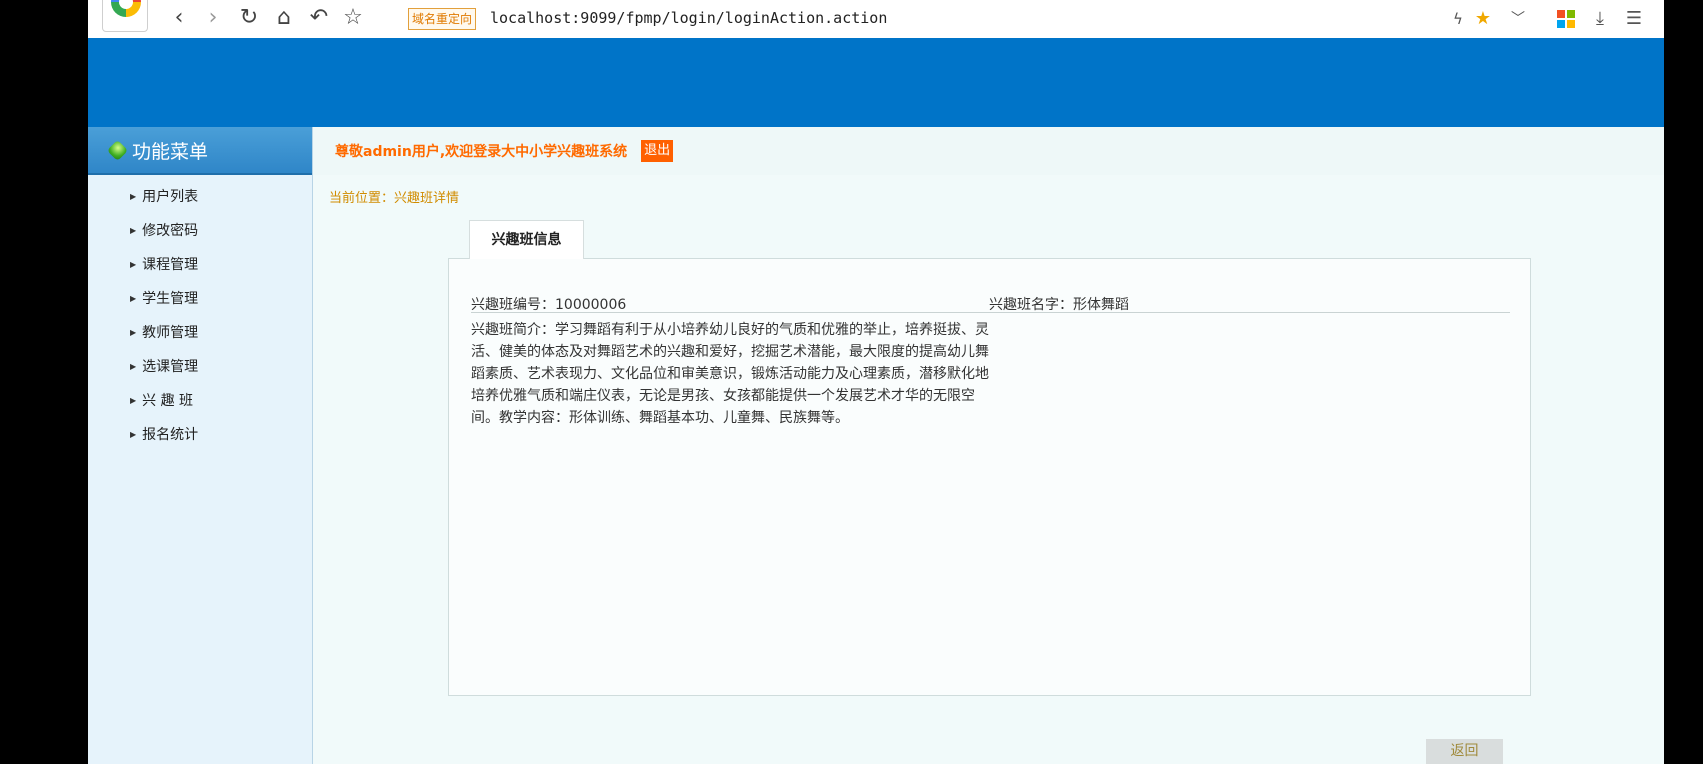 The width and height of the screenshot is (1703, 764). Describe the element at coordinates (170, 333) in the screenshot. I see `sidebar-item-label: 教师管理` at that location.